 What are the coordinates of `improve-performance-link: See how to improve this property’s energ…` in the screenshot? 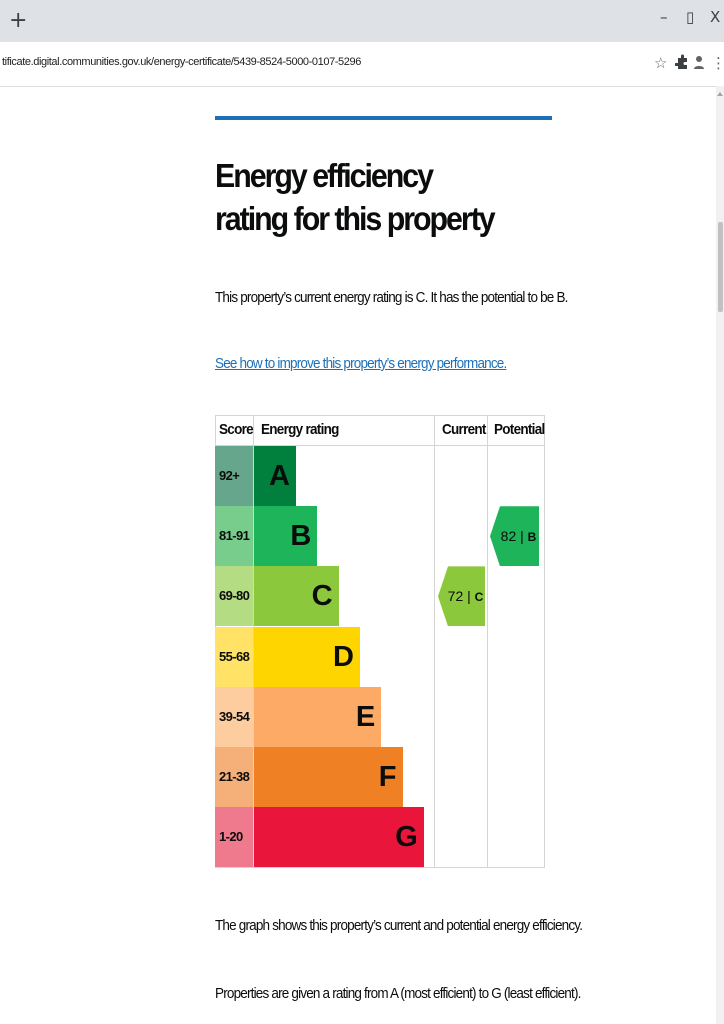 It's located at (361, 363).